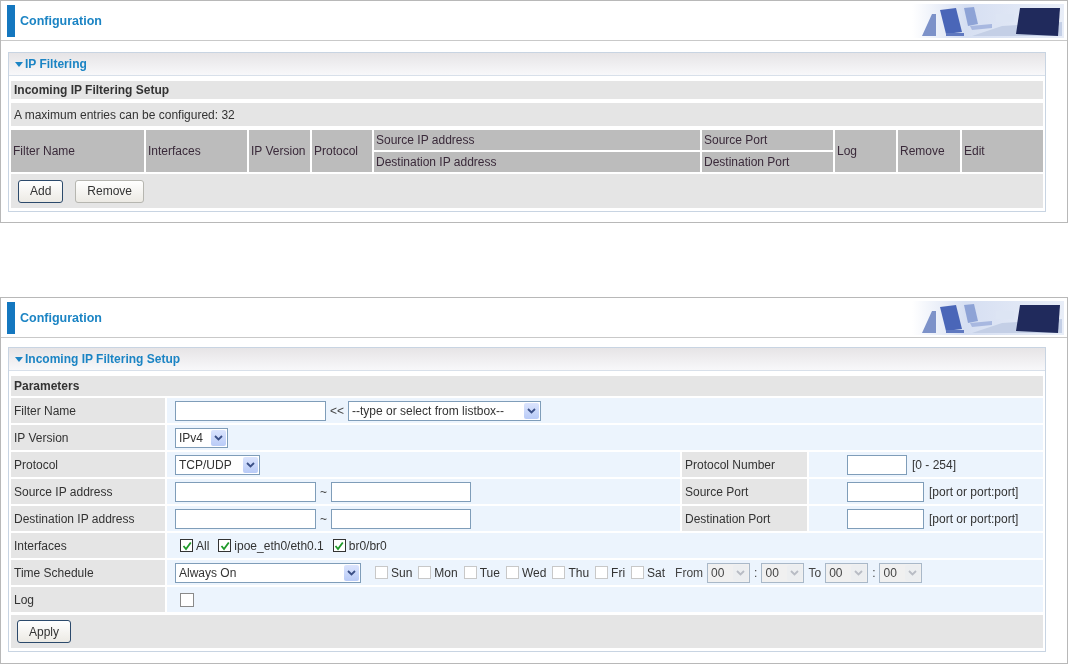  Describe the element at coordinates (865, 151) in the screenshot. I see `column-header: Log` at that location.